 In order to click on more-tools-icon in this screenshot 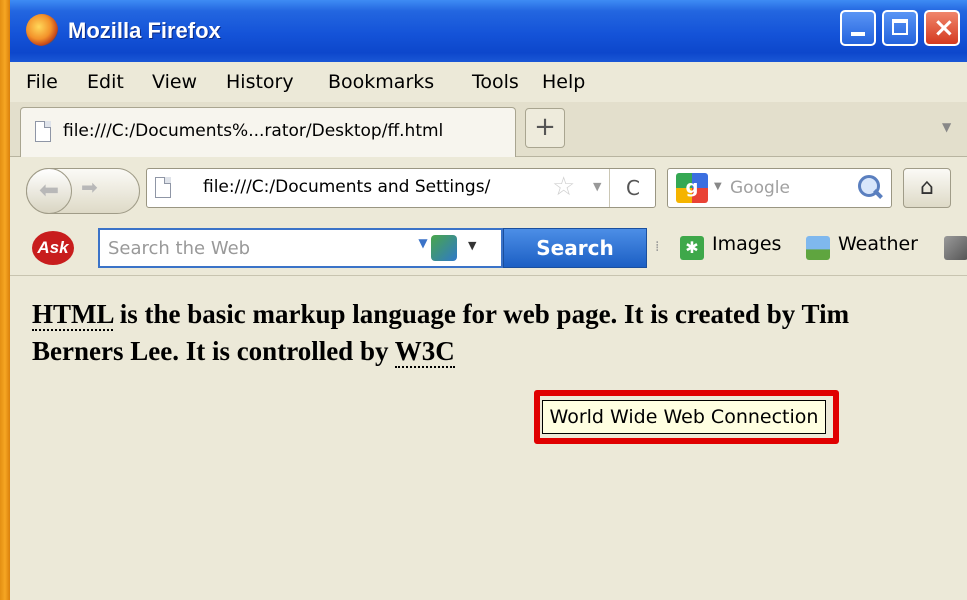, I will do `click(955, 248)`.